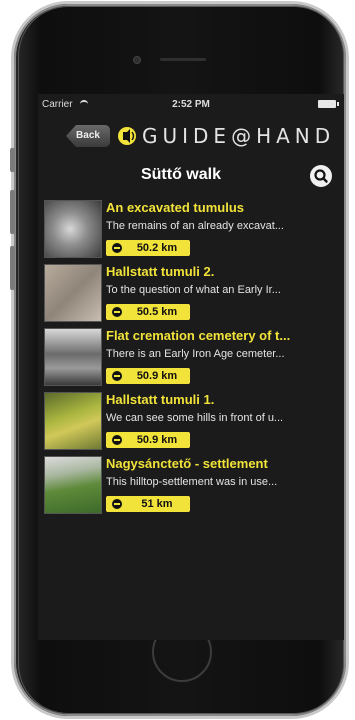 The height and width of the screenshot is (720, 355). Describe the element at coordinates (157, 248) in the screenshot. I see `distance-value: 50.2 km` at that location.